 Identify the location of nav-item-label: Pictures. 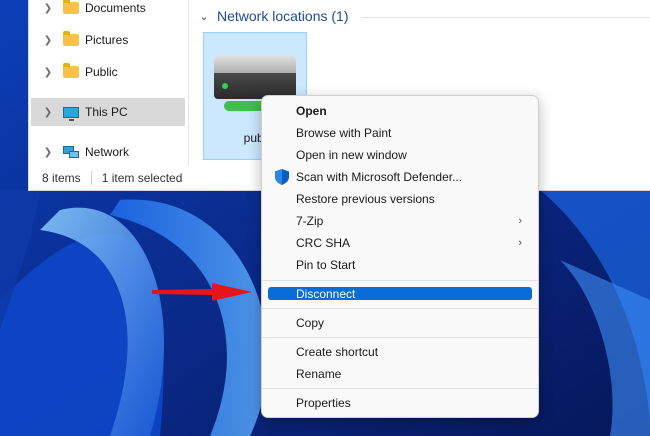
(107, 40).